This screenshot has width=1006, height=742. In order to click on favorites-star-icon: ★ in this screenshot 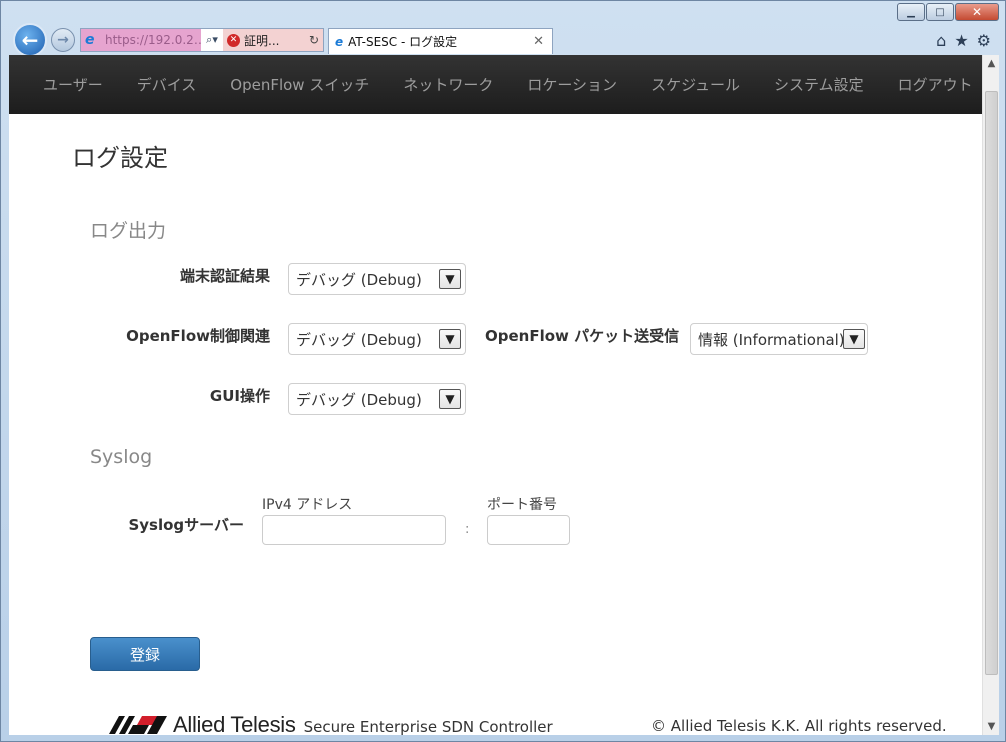, I will do `click(961, 40)`.